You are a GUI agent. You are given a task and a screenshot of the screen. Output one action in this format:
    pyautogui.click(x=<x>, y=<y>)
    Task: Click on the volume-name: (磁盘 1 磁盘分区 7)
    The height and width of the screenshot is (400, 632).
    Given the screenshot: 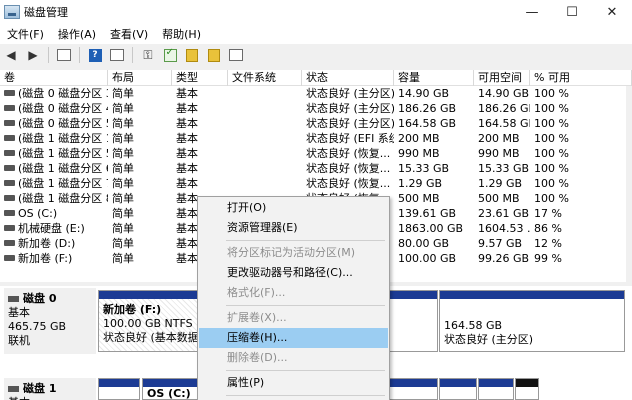 What is the action you would take?
    pyautogui.click(x=63, y=183)
    